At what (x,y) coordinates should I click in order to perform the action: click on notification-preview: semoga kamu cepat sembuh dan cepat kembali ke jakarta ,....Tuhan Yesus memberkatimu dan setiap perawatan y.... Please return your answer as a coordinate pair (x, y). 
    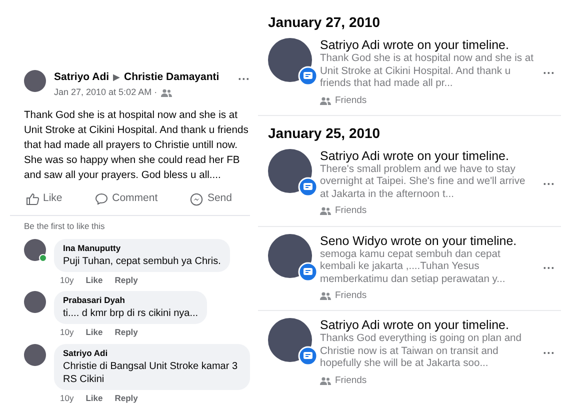
    Looking at the image, I should click on (413, 267).